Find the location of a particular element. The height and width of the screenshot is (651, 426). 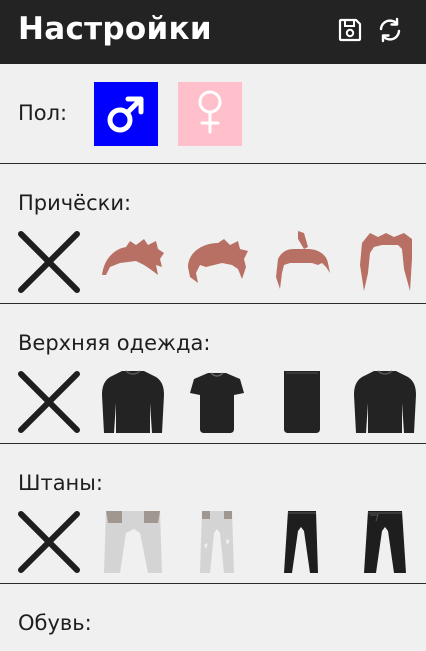

outerwear-none-option is located at coordinates (49, 402).